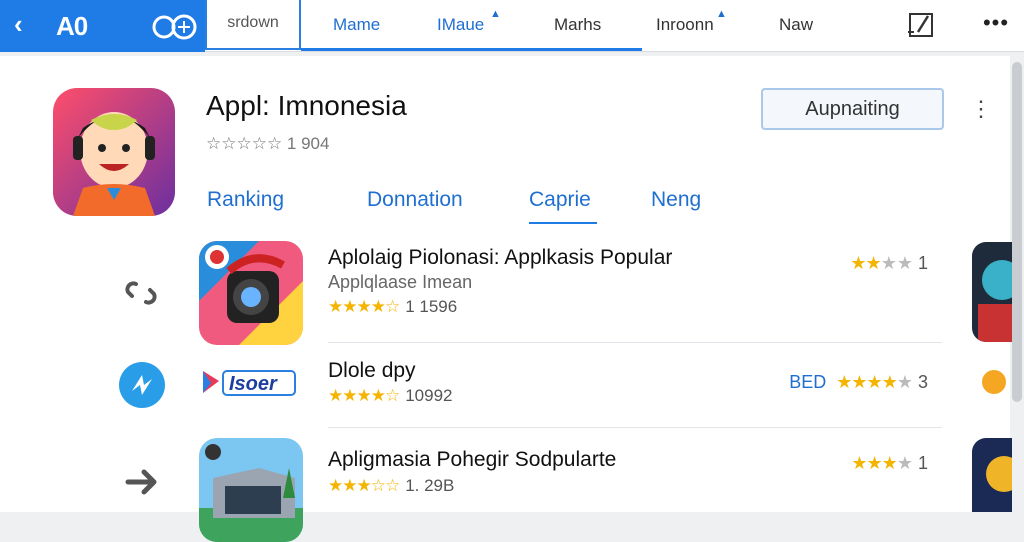  What do you see at coordinates (981, 109) in the screenshot?
I see `kebab-menu-icon: ⋮` at bounding box center [981, 109].